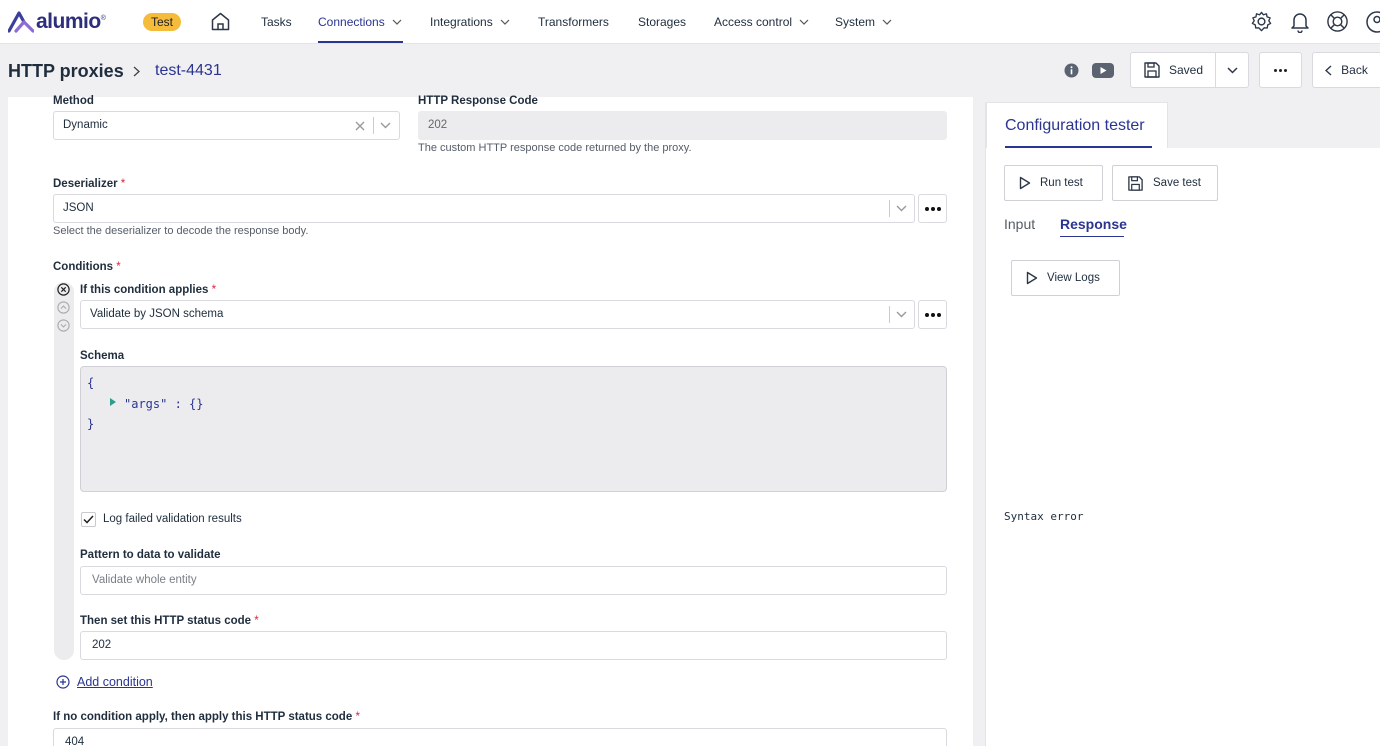  I want to click on nav-storages: Storages, so click(662, 22).